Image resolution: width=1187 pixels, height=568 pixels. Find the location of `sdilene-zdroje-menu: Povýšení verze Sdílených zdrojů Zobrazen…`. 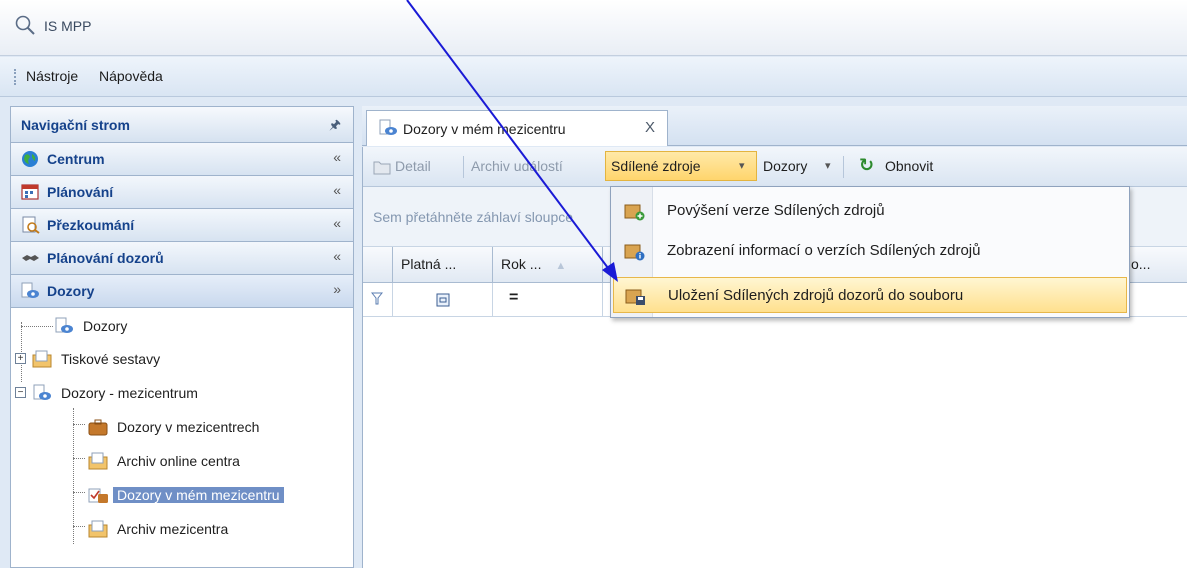

sdilene-zdroje-menu: Povýšení verze Sdílených zdrojů Zobrazen… is located at coordinates (870, 252).